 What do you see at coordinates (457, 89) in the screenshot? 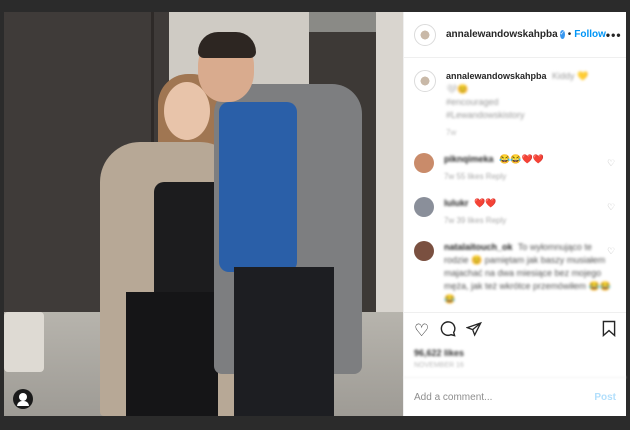
I see `caption-text-2: 🤍😊` at bounding box center [457, 89].